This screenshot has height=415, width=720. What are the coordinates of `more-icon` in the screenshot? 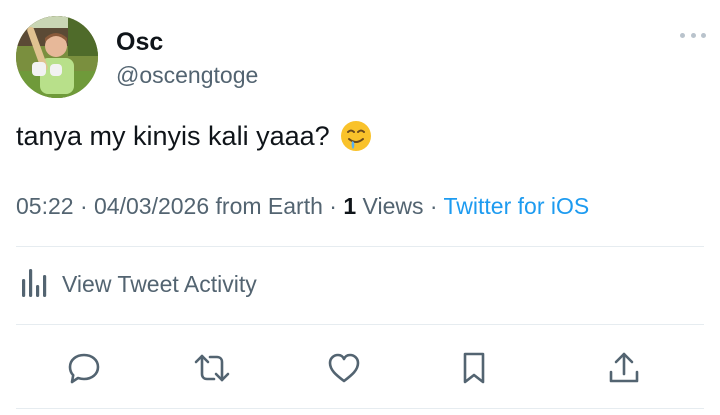 It's located at (693, 35).